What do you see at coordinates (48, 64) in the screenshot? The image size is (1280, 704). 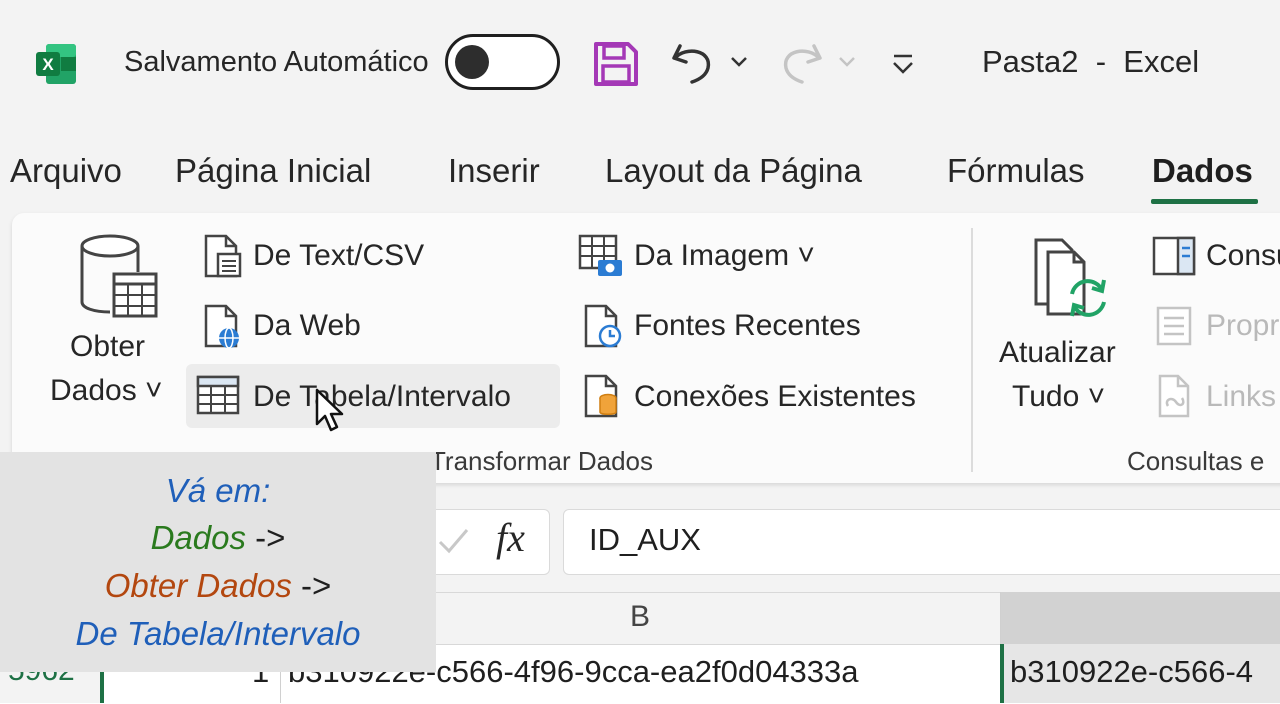 I see `svg-text: X` at bounding box center [48, 64].